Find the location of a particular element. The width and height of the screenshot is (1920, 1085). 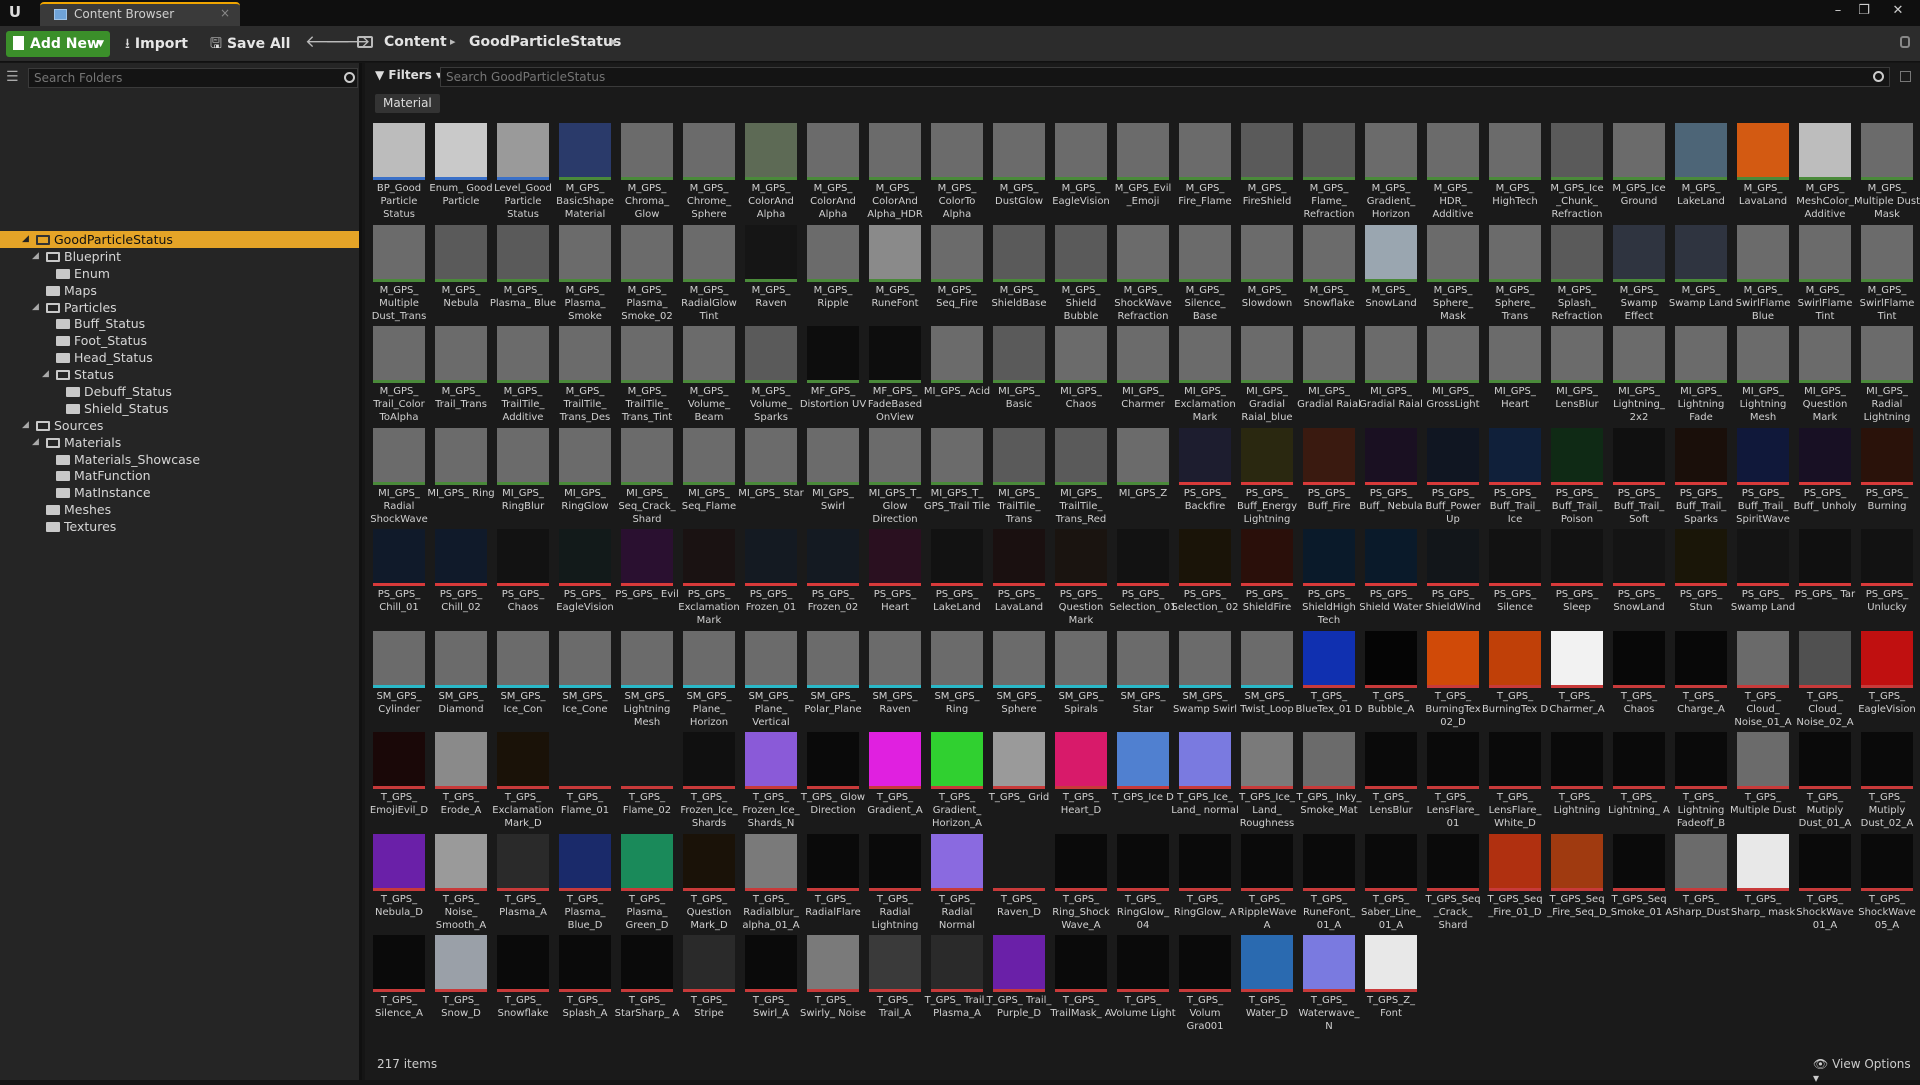

asset-tile: T_GPS_ Multiple Dust is located at coordinates (1763, 779).